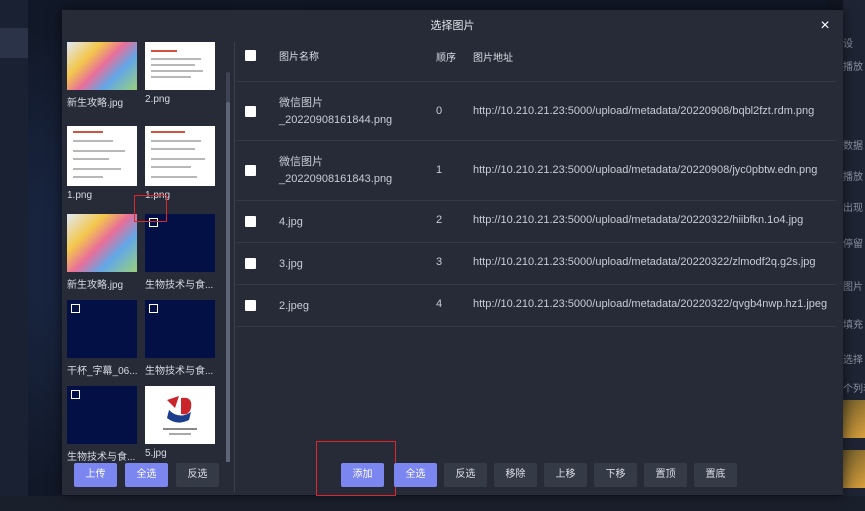 This screenshot has width=865, height=511. I want to click on gallery-tile: 5.jpg, so click(181, 422).